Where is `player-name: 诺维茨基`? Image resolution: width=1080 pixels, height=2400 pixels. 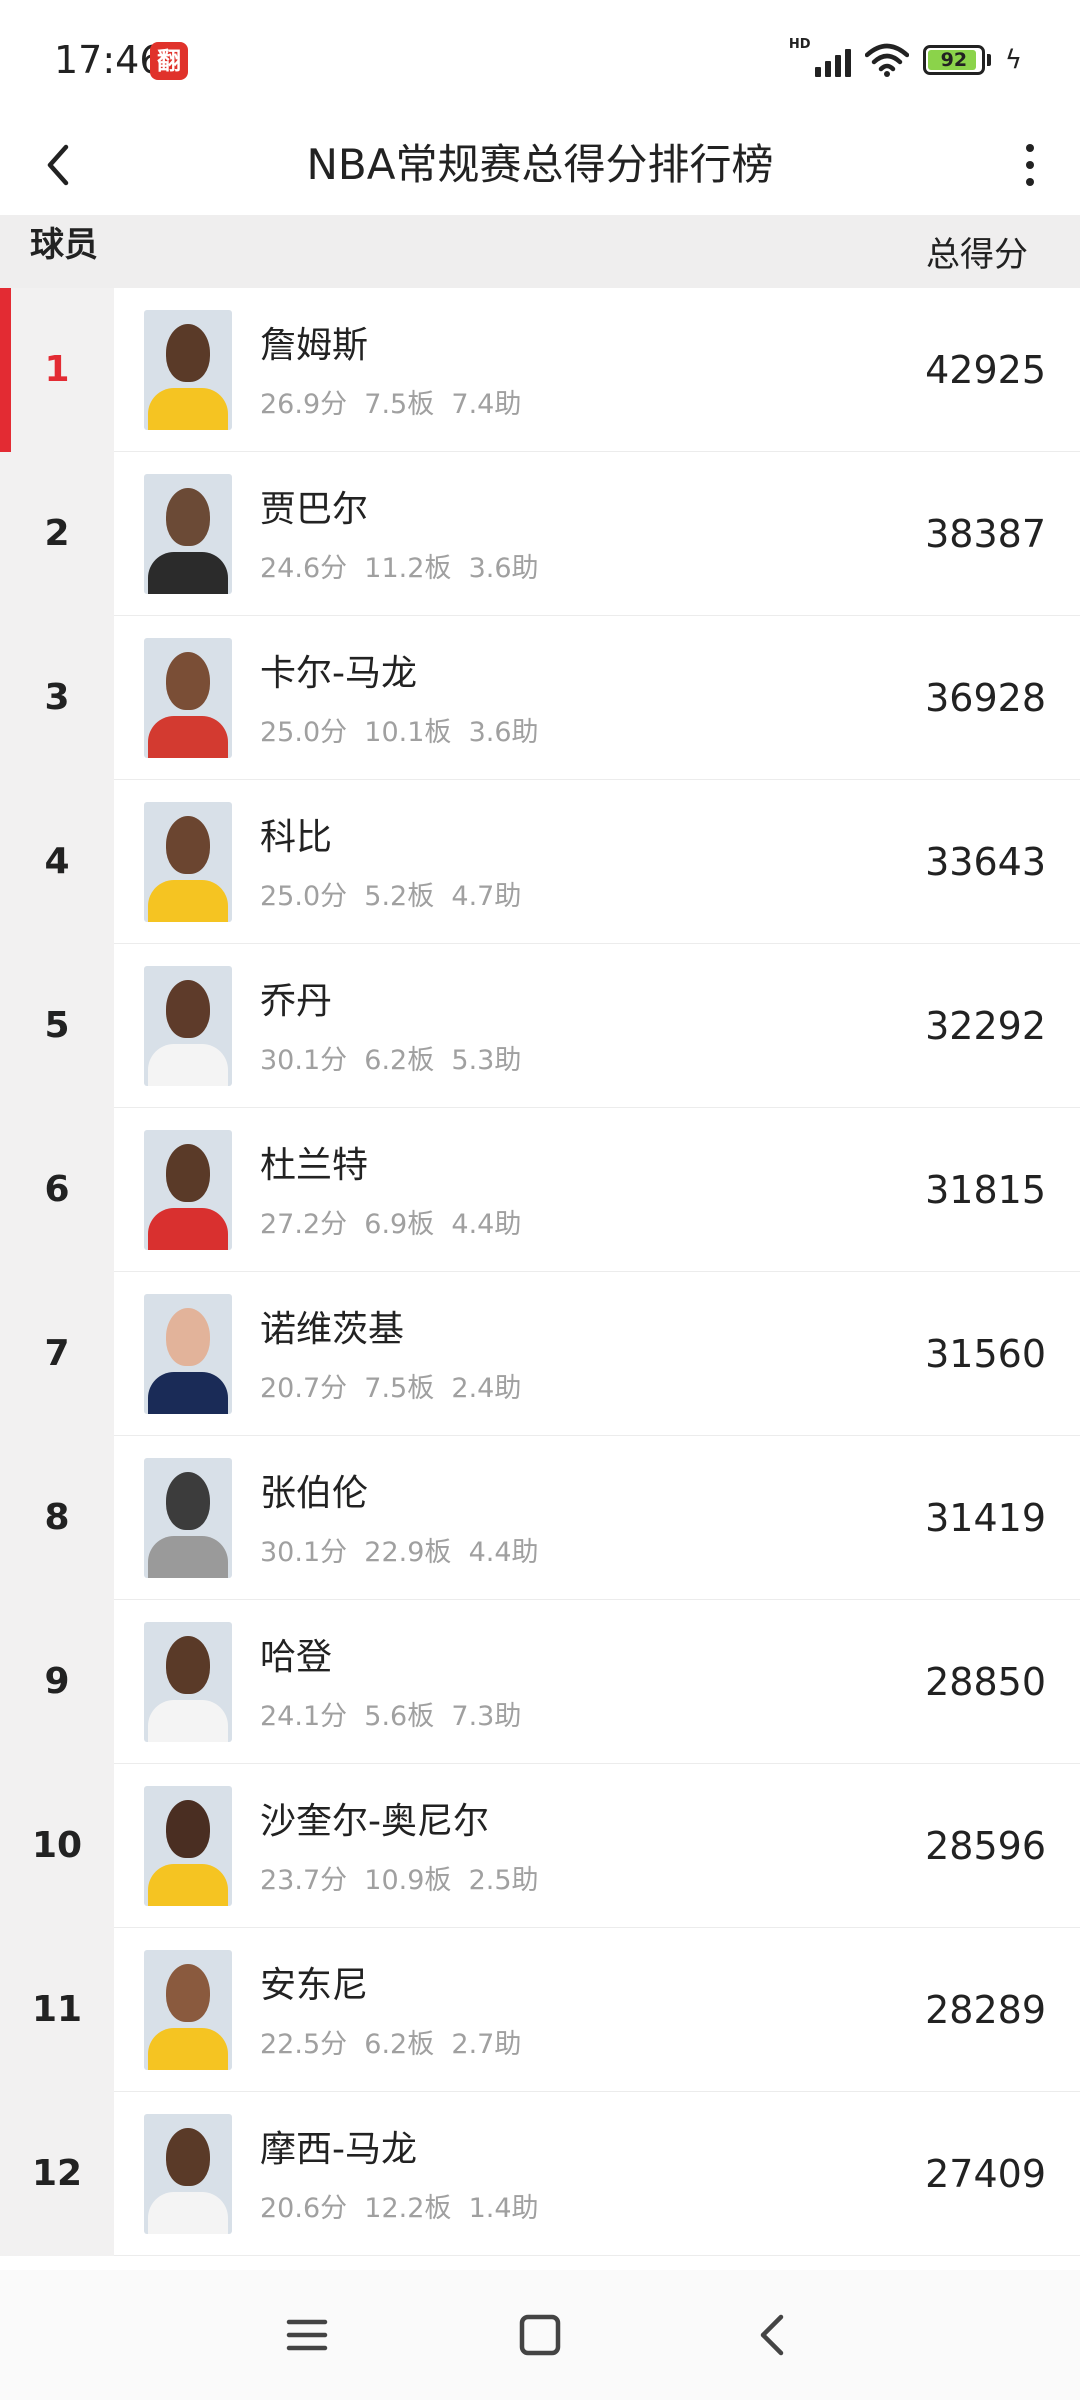 player-name: 诺维茨基 is located at coordinates (332, 1329).